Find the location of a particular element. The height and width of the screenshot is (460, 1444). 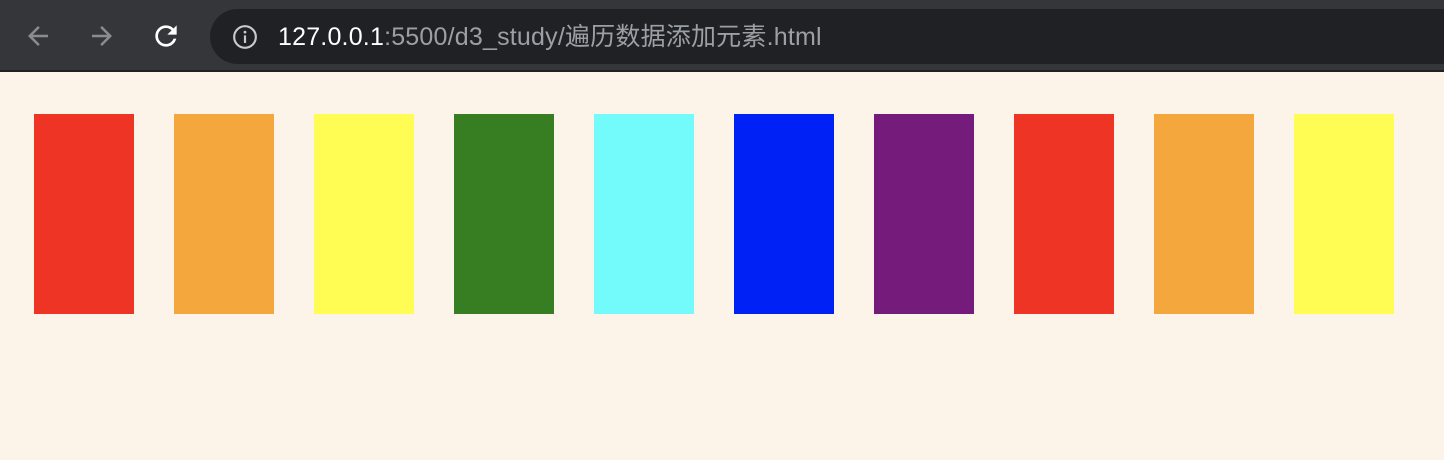

url-text: 127.0.0.1:5500/d3_study/遍历数据添加元素.html is located at coordinates (550, 37).